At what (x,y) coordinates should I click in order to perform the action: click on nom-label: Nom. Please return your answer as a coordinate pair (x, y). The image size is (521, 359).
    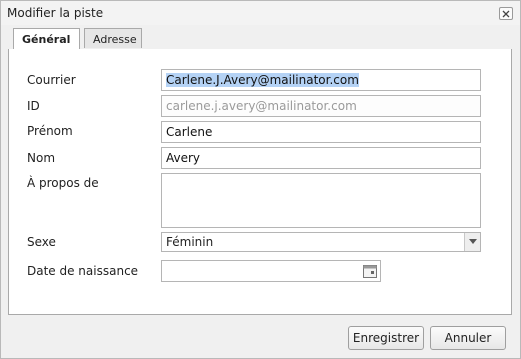
    Looking at the image, I should click on (41, 158).